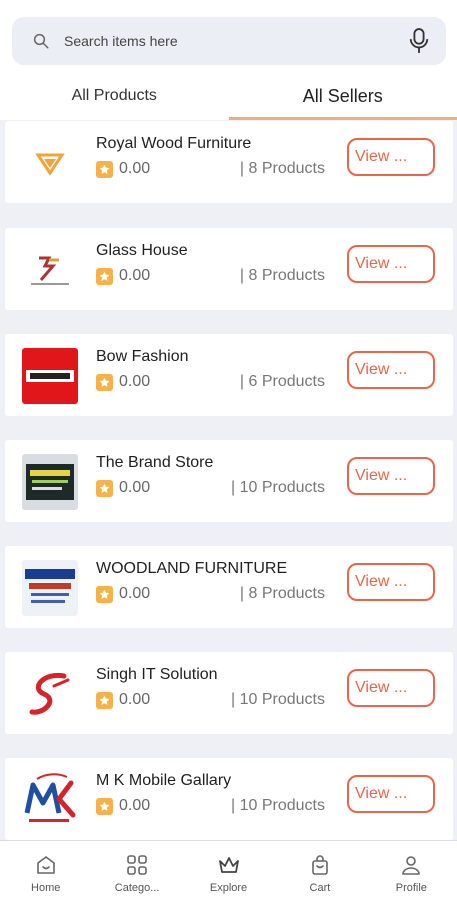  I want to click on tab-all-products: All Products, so click(114, 96).